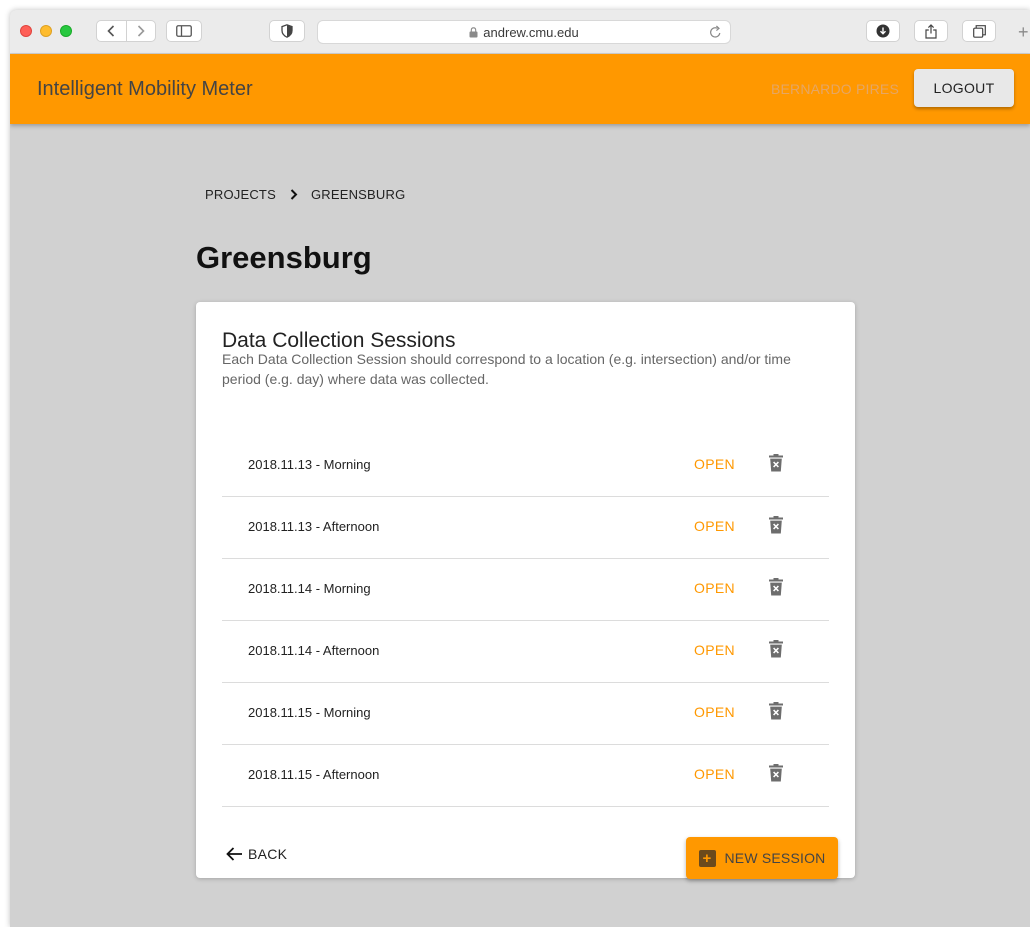 The image size is (1030, 927). What do you see at coordinates (525, 466) in the screenshot?
I see `session-row: 2018.11.13 - Morning OPEN` at bounding box center [525, 466].